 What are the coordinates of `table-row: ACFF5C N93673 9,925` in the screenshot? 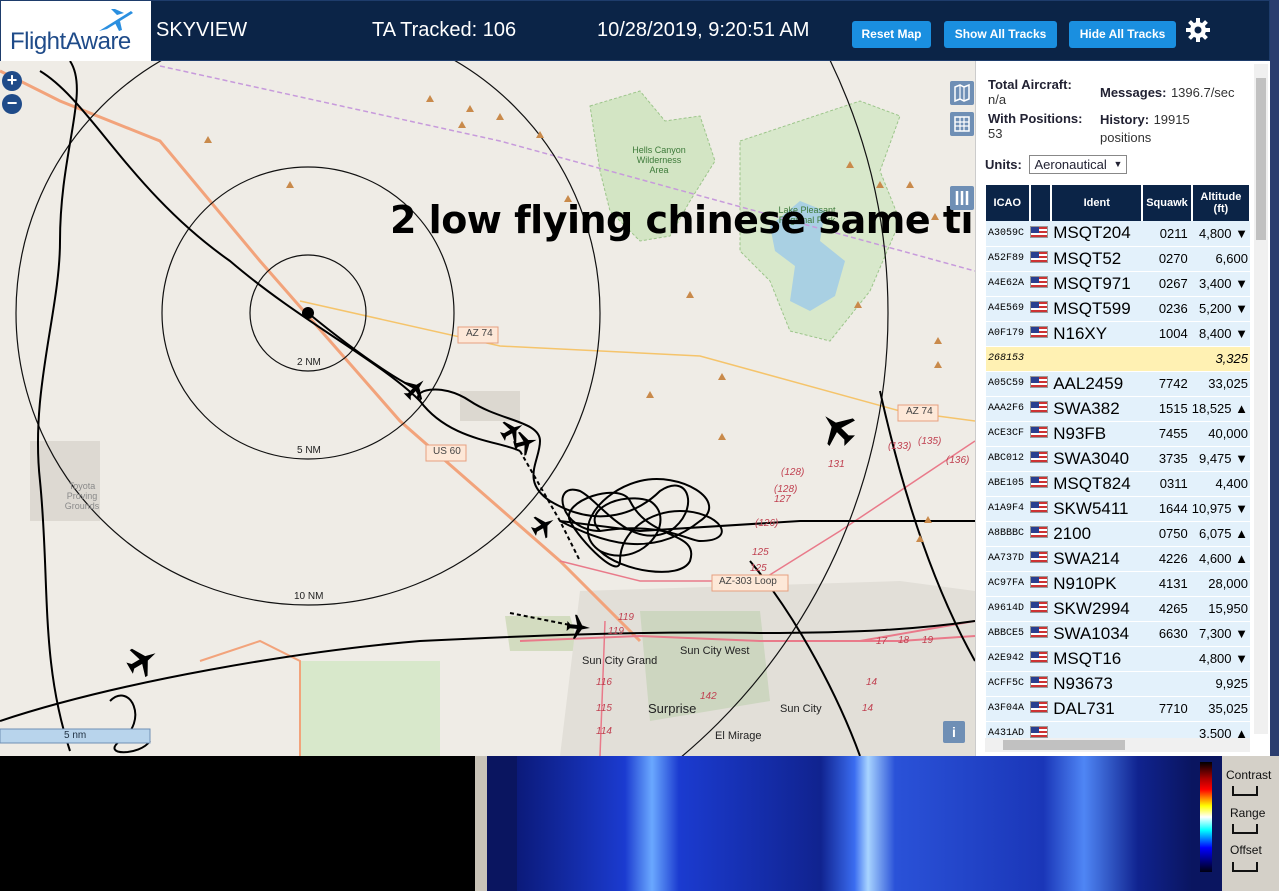 It's located at (1118, 684).